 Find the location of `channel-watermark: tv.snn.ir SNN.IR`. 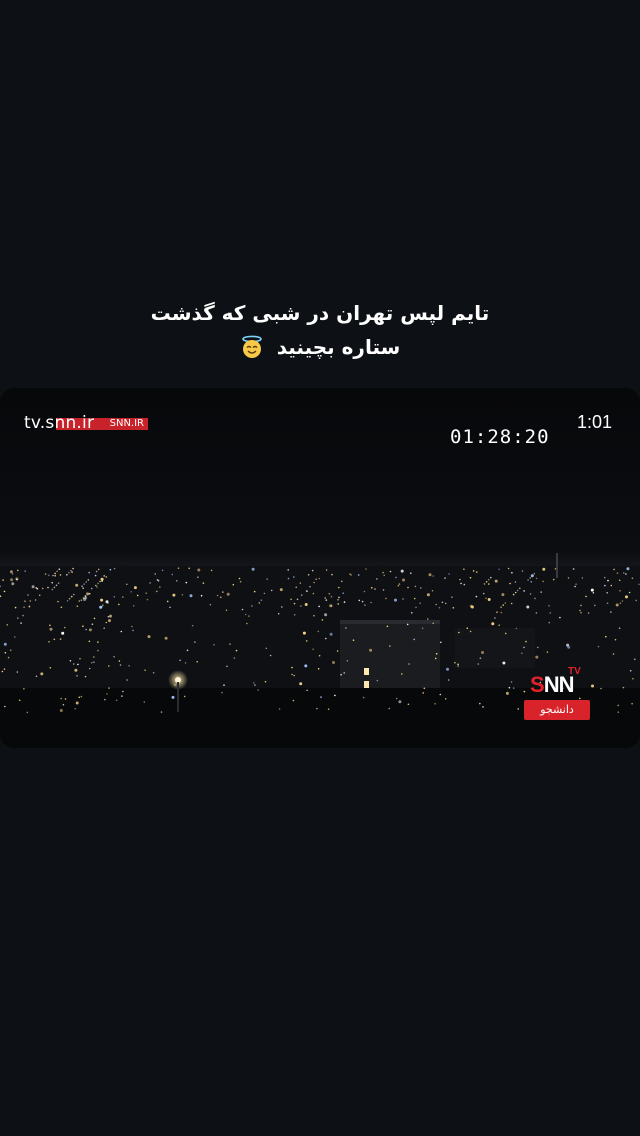

channel-watermark: tv.snn.ir SNN.IR is located at coordinates (86, 423).